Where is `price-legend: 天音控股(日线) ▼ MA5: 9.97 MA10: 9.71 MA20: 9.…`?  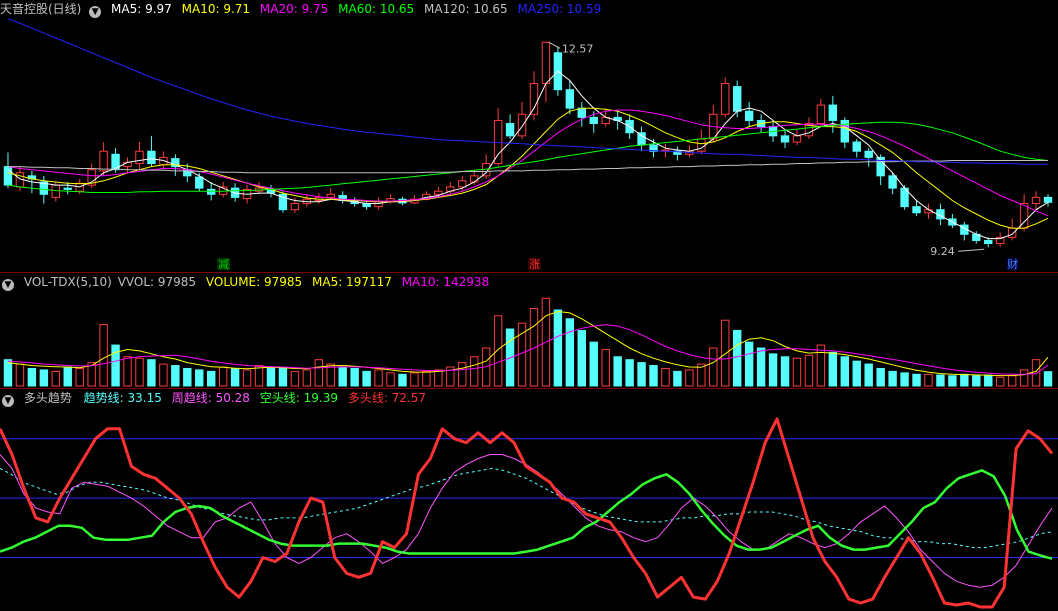 price-legend: 天音控股(日线) ▼ MA5: 9.97 MA10: 9.71 MA20: 9.… is located at coordinates (303, 9).